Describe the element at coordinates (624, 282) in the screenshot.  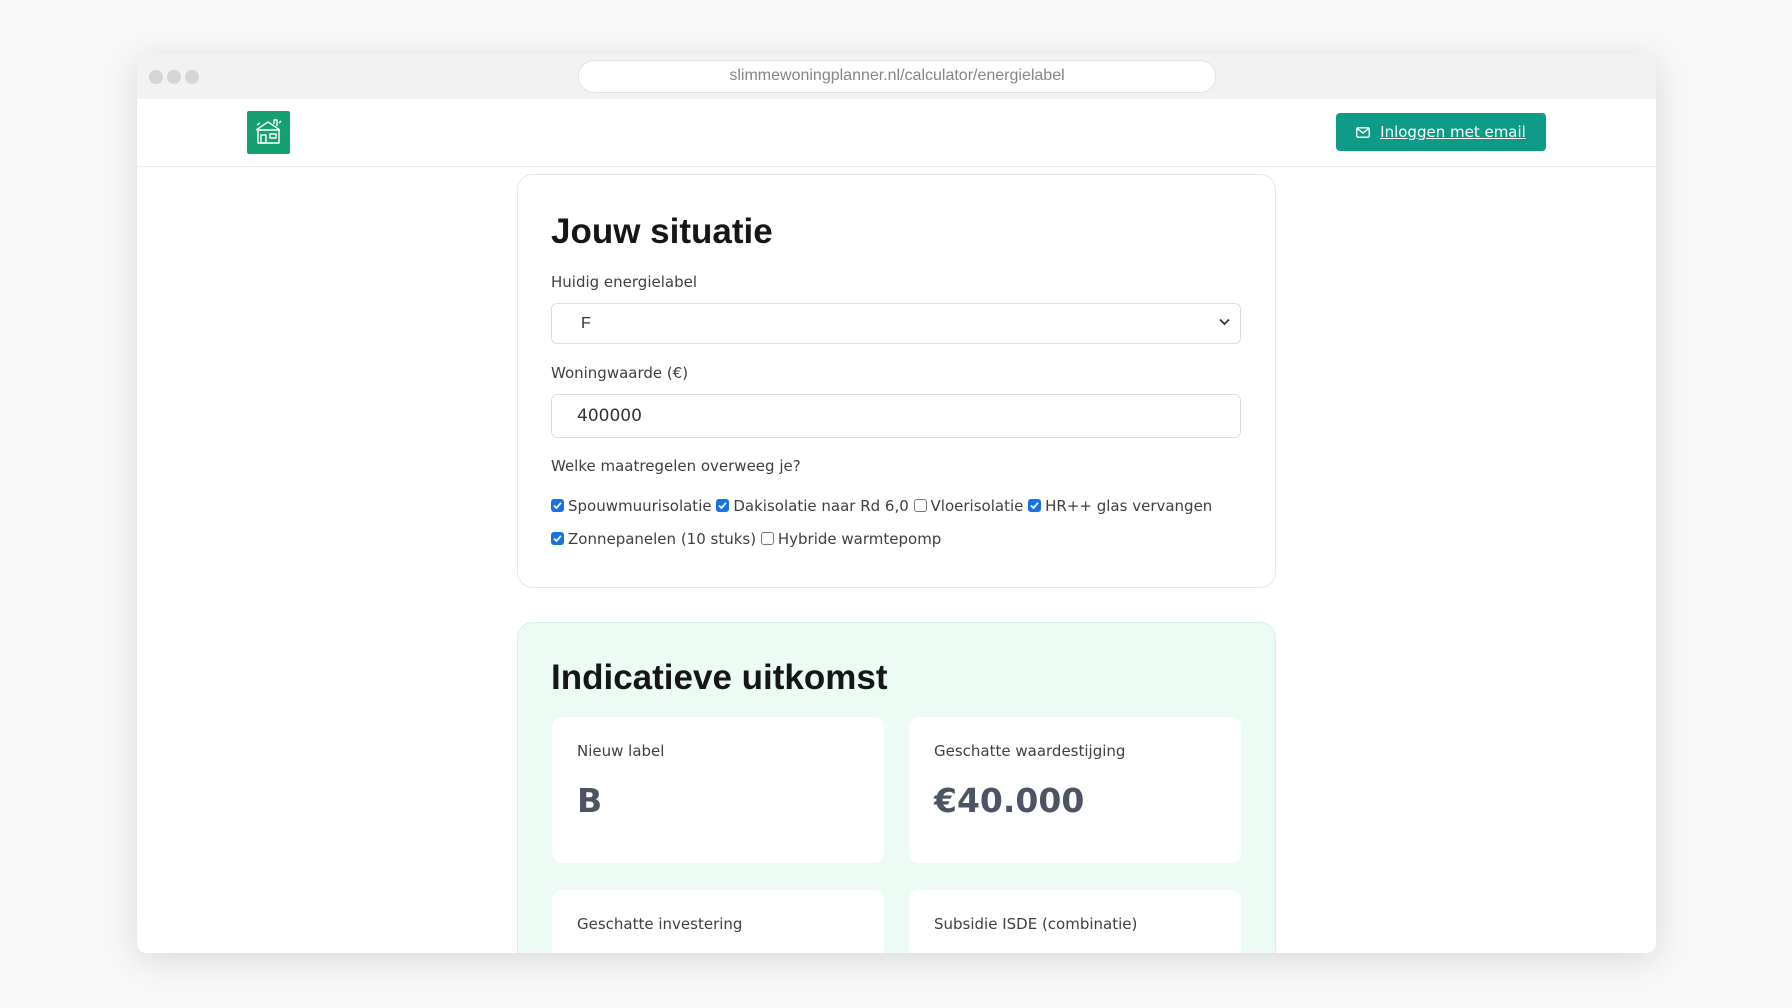
I see `energy-label-field-label: Huidig energielabel` at that location.